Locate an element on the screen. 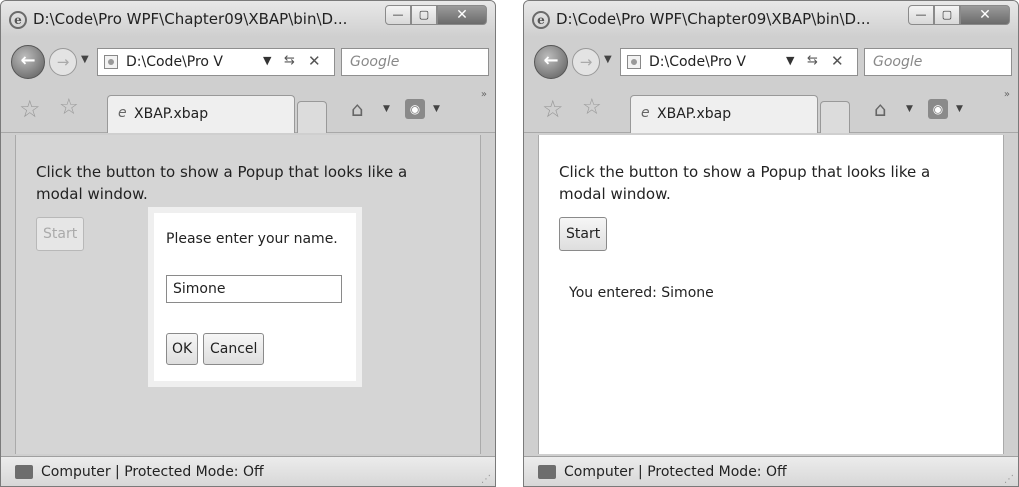 The width and height of the screenshot is (1019, 487). ok-button: OK is located at coordinates (182, 349).